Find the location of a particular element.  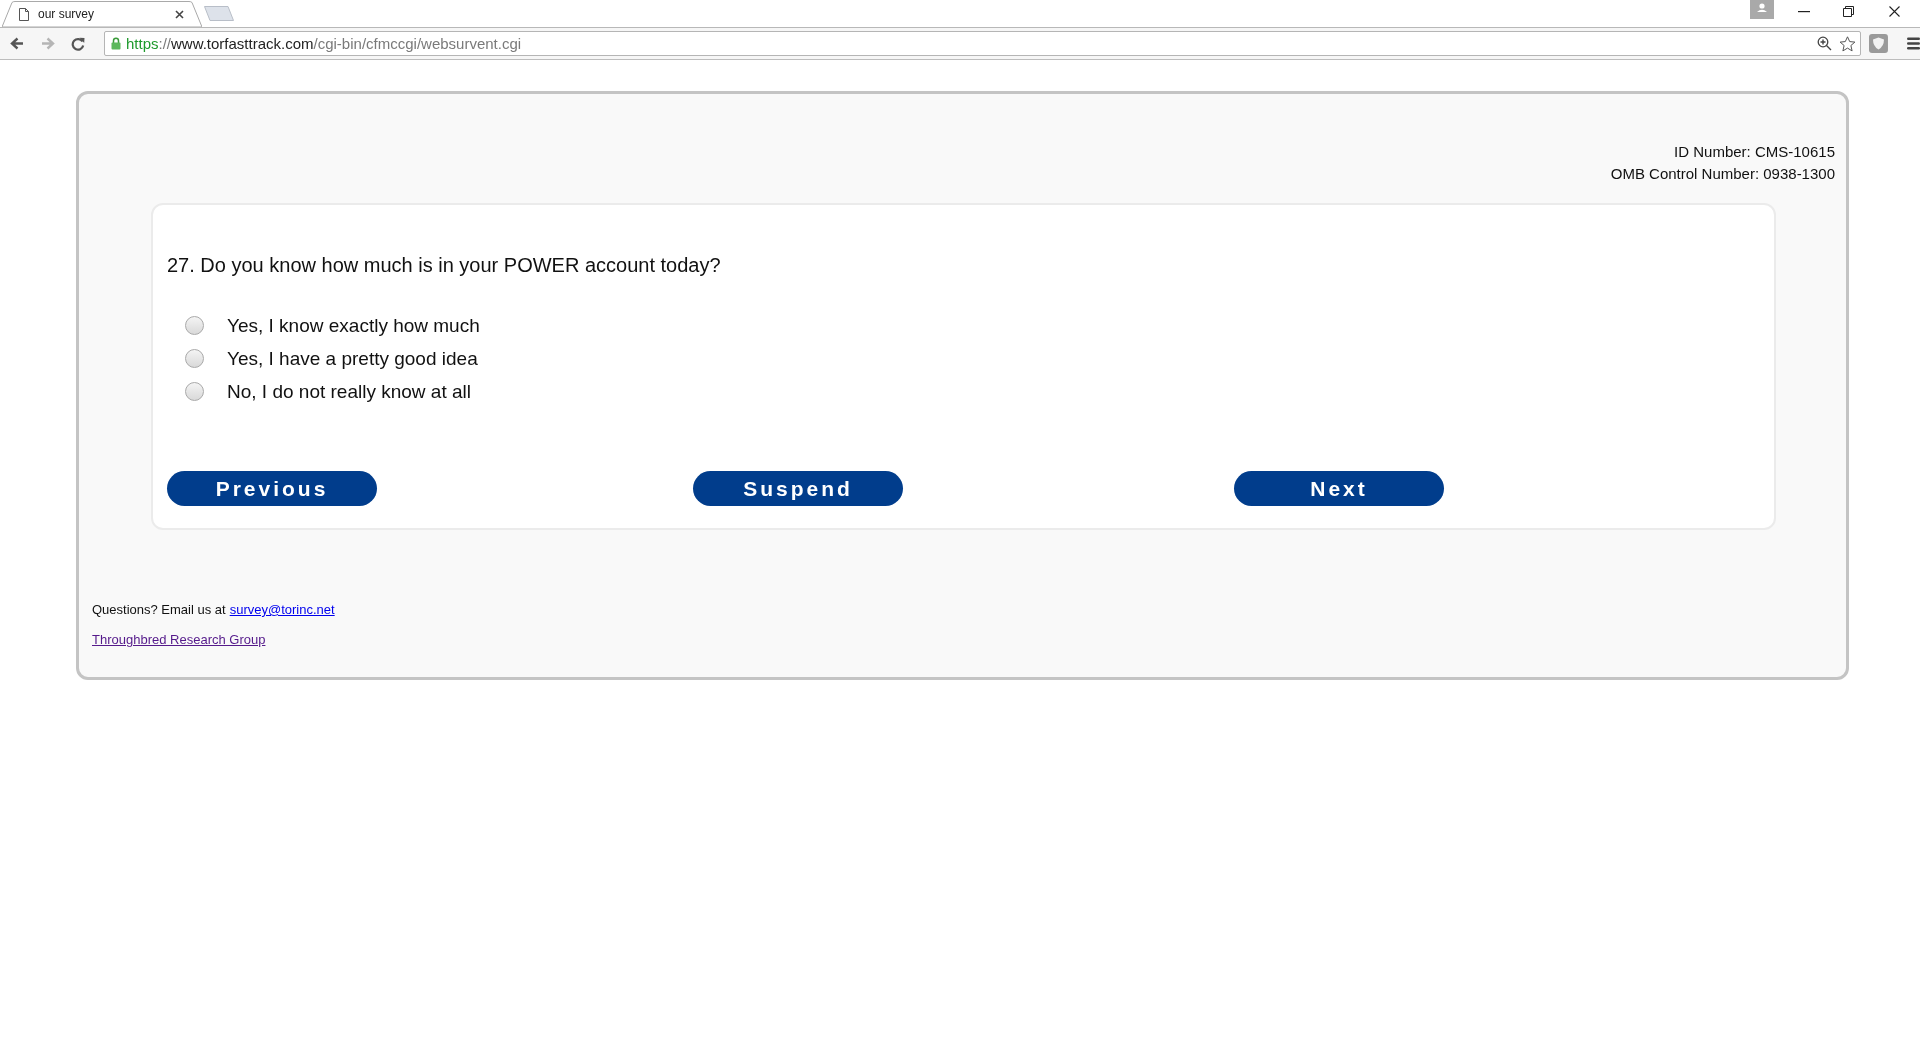

address-bar: https://www.torfasttrack.com/cgi-bin/cfmccgi/websurvent.cgi is located at coordinates (982, 43).